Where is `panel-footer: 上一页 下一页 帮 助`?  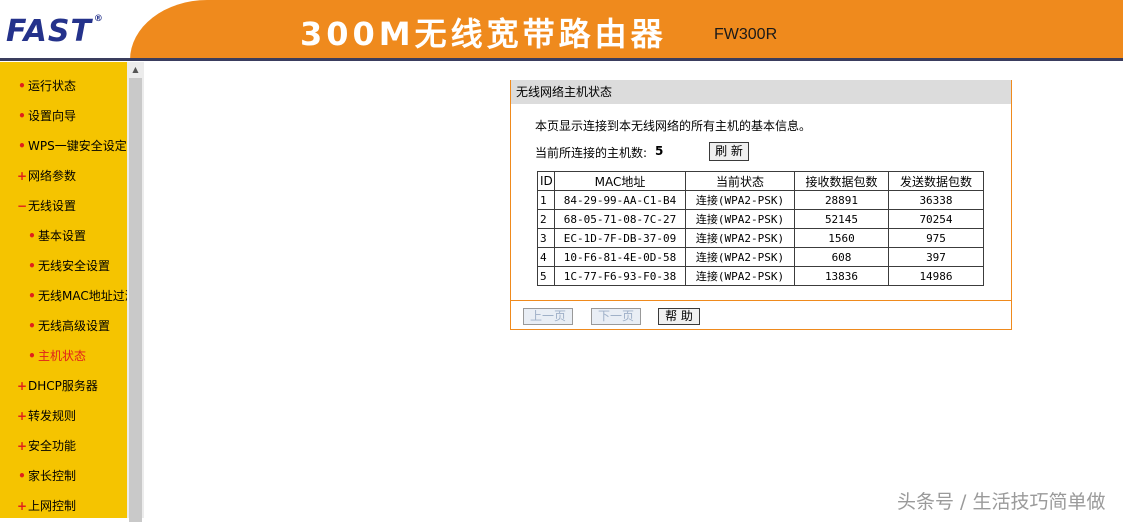 panel-footer: 上一页 下一页 帮 助 is located at coordinates (761, 315).